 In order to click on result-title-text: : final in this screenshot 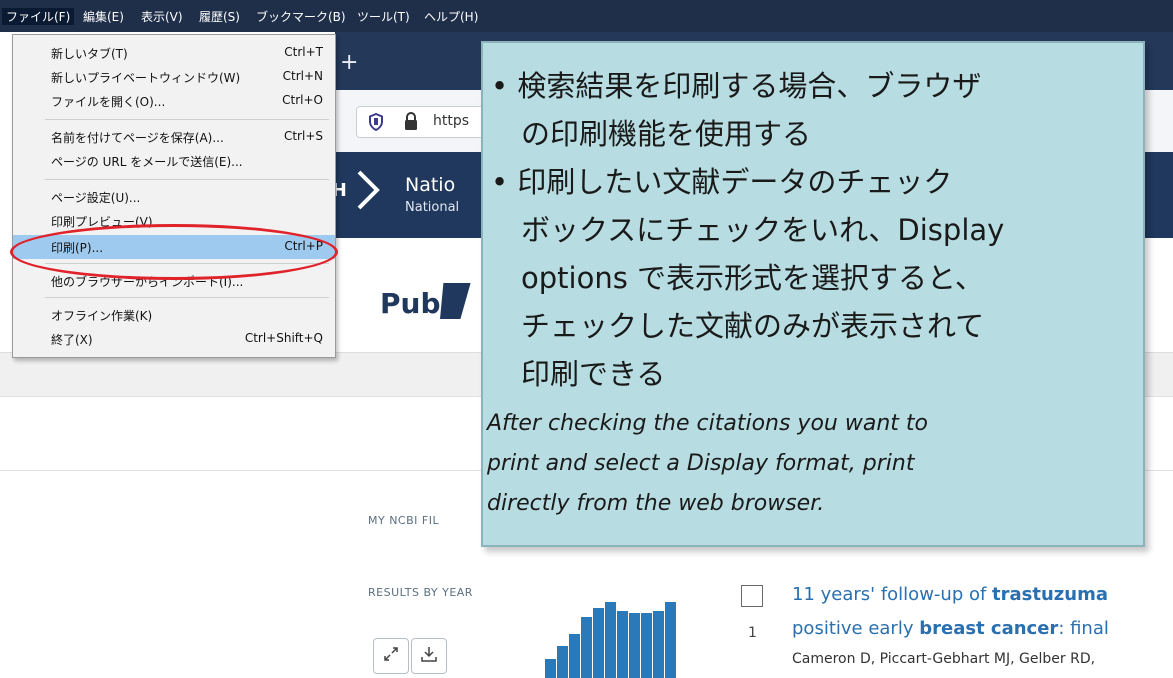, I will do `click(1083, 628)`.